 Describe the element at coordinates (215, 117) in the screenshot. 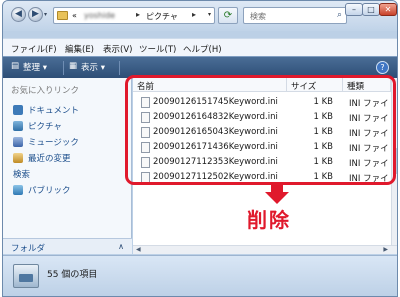

I see `file-name: 20090126164832Keyword.ini` at that location.